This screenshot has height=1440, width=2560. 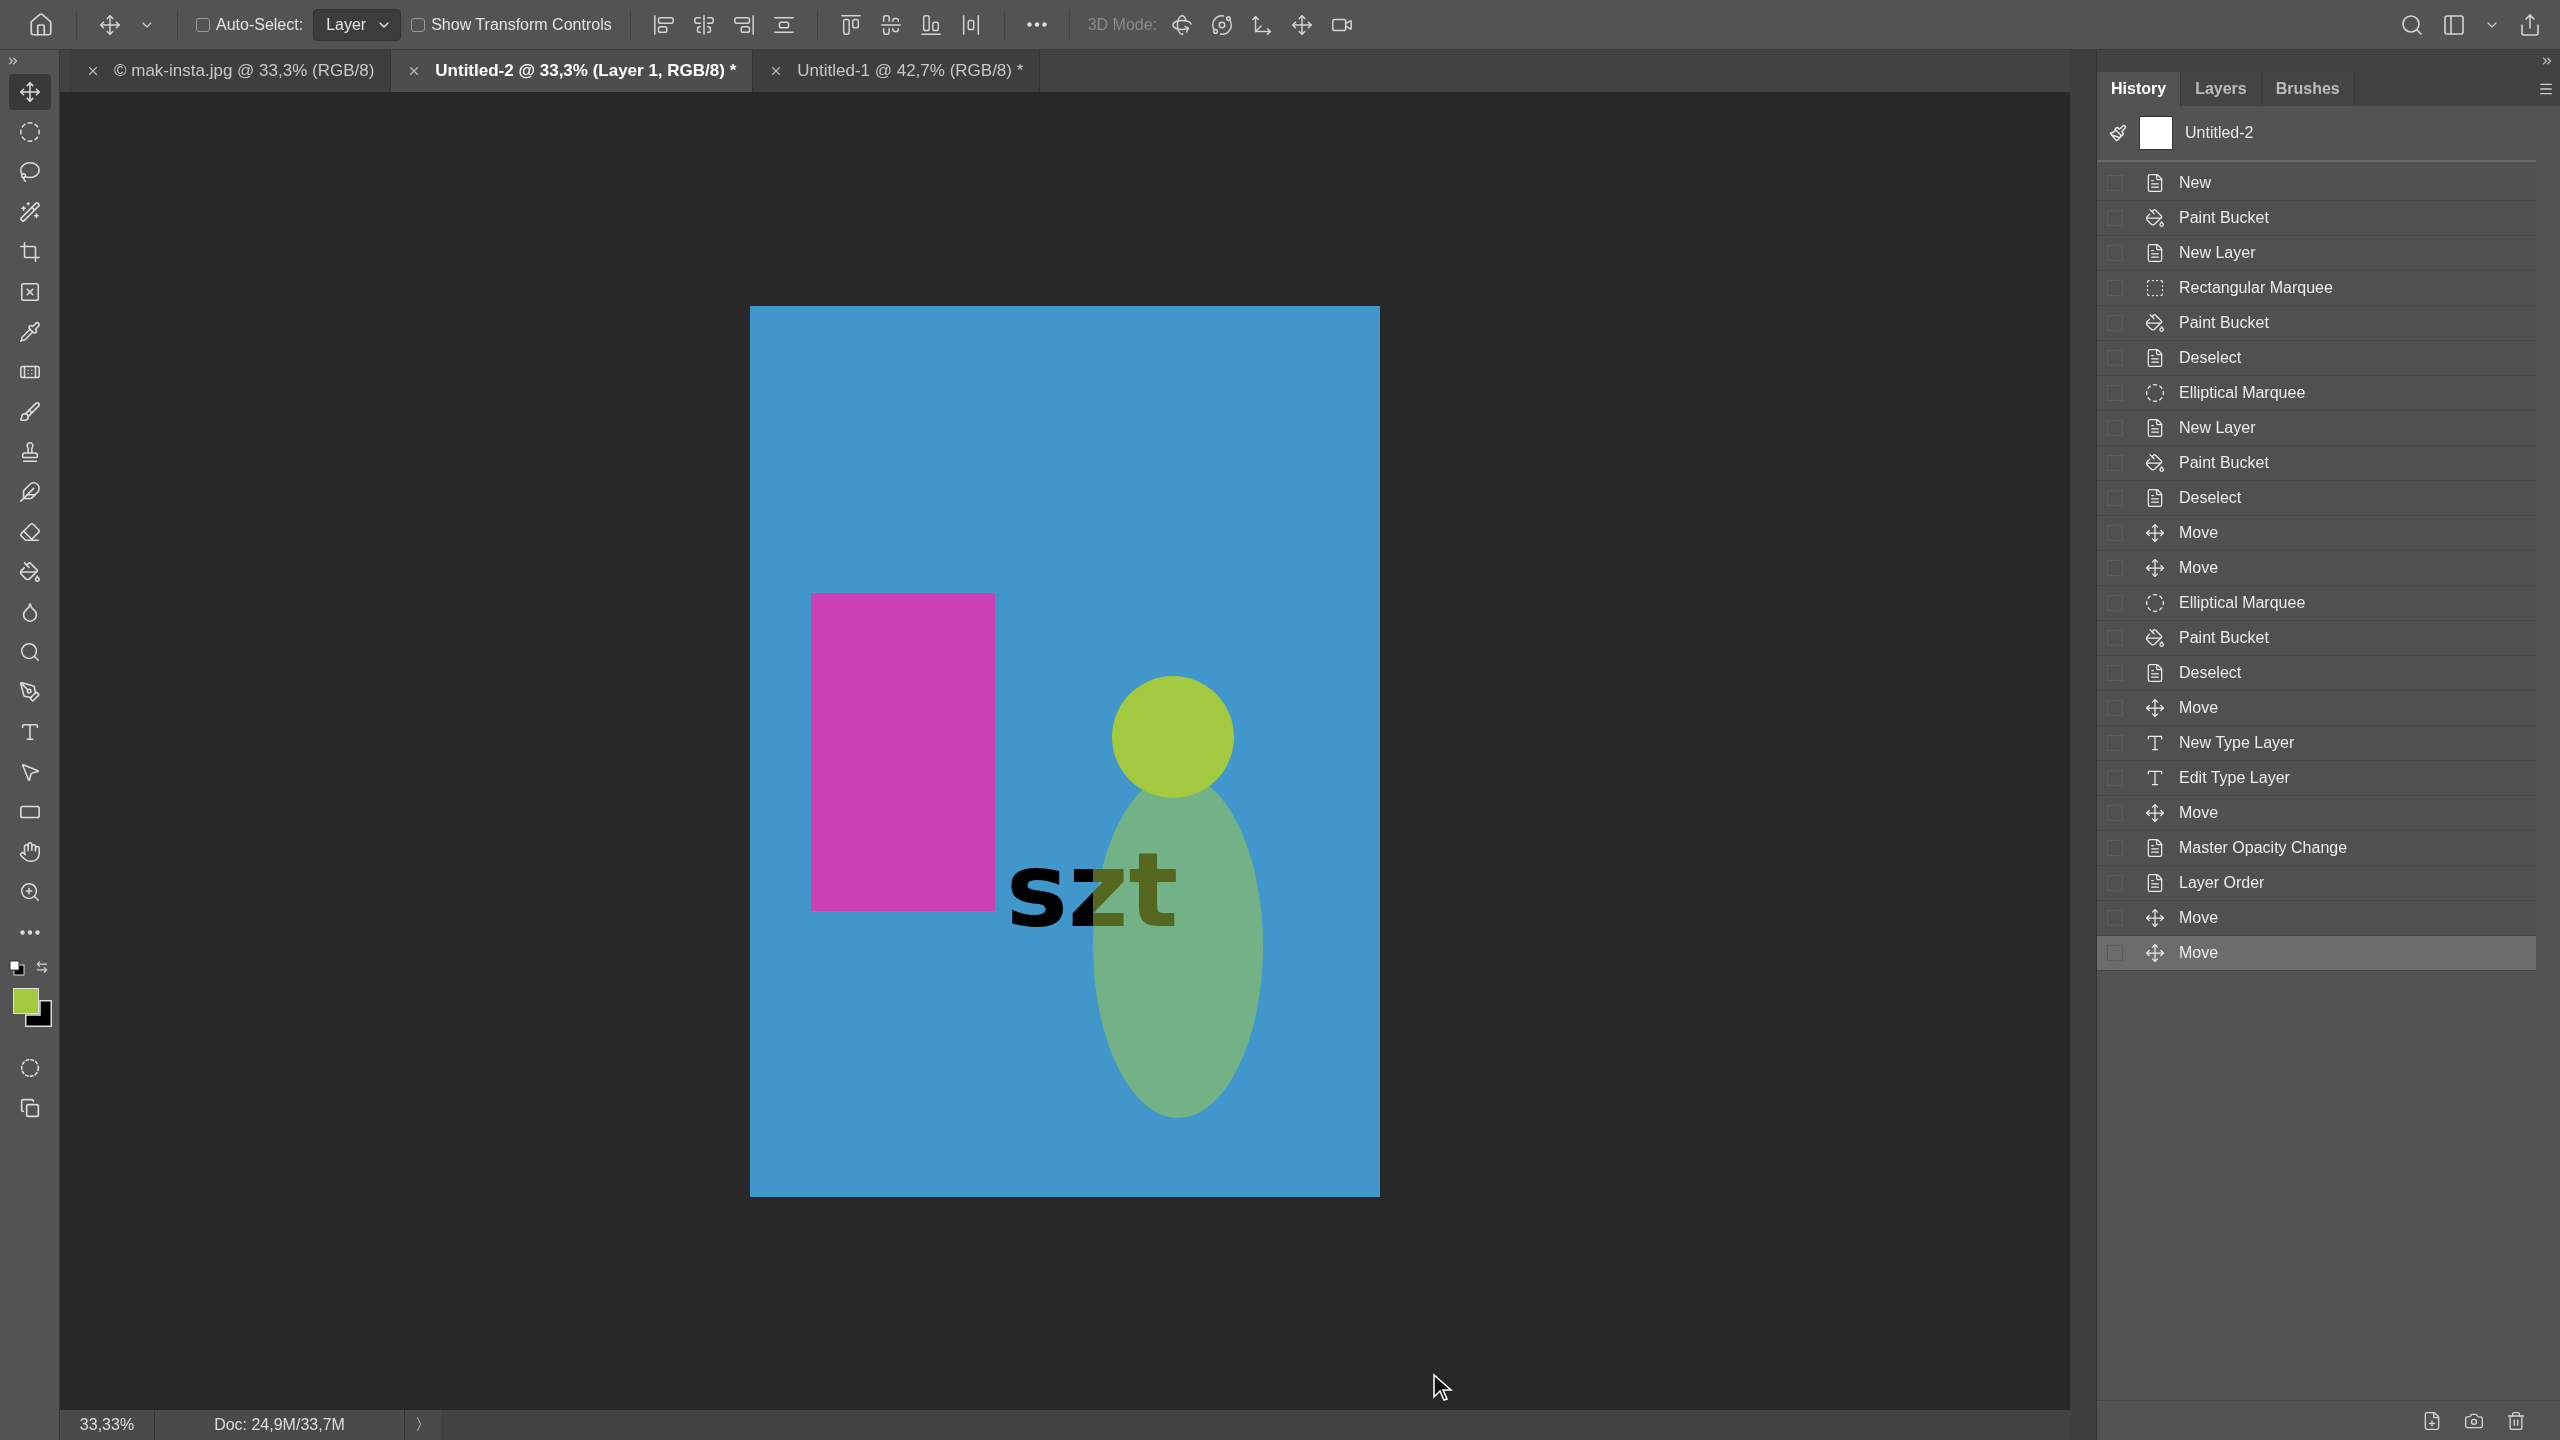 What do you see at coordinates (1182, 24) in the screenshot?
I see `rotate-icon` at bounding box center [1182, 24].